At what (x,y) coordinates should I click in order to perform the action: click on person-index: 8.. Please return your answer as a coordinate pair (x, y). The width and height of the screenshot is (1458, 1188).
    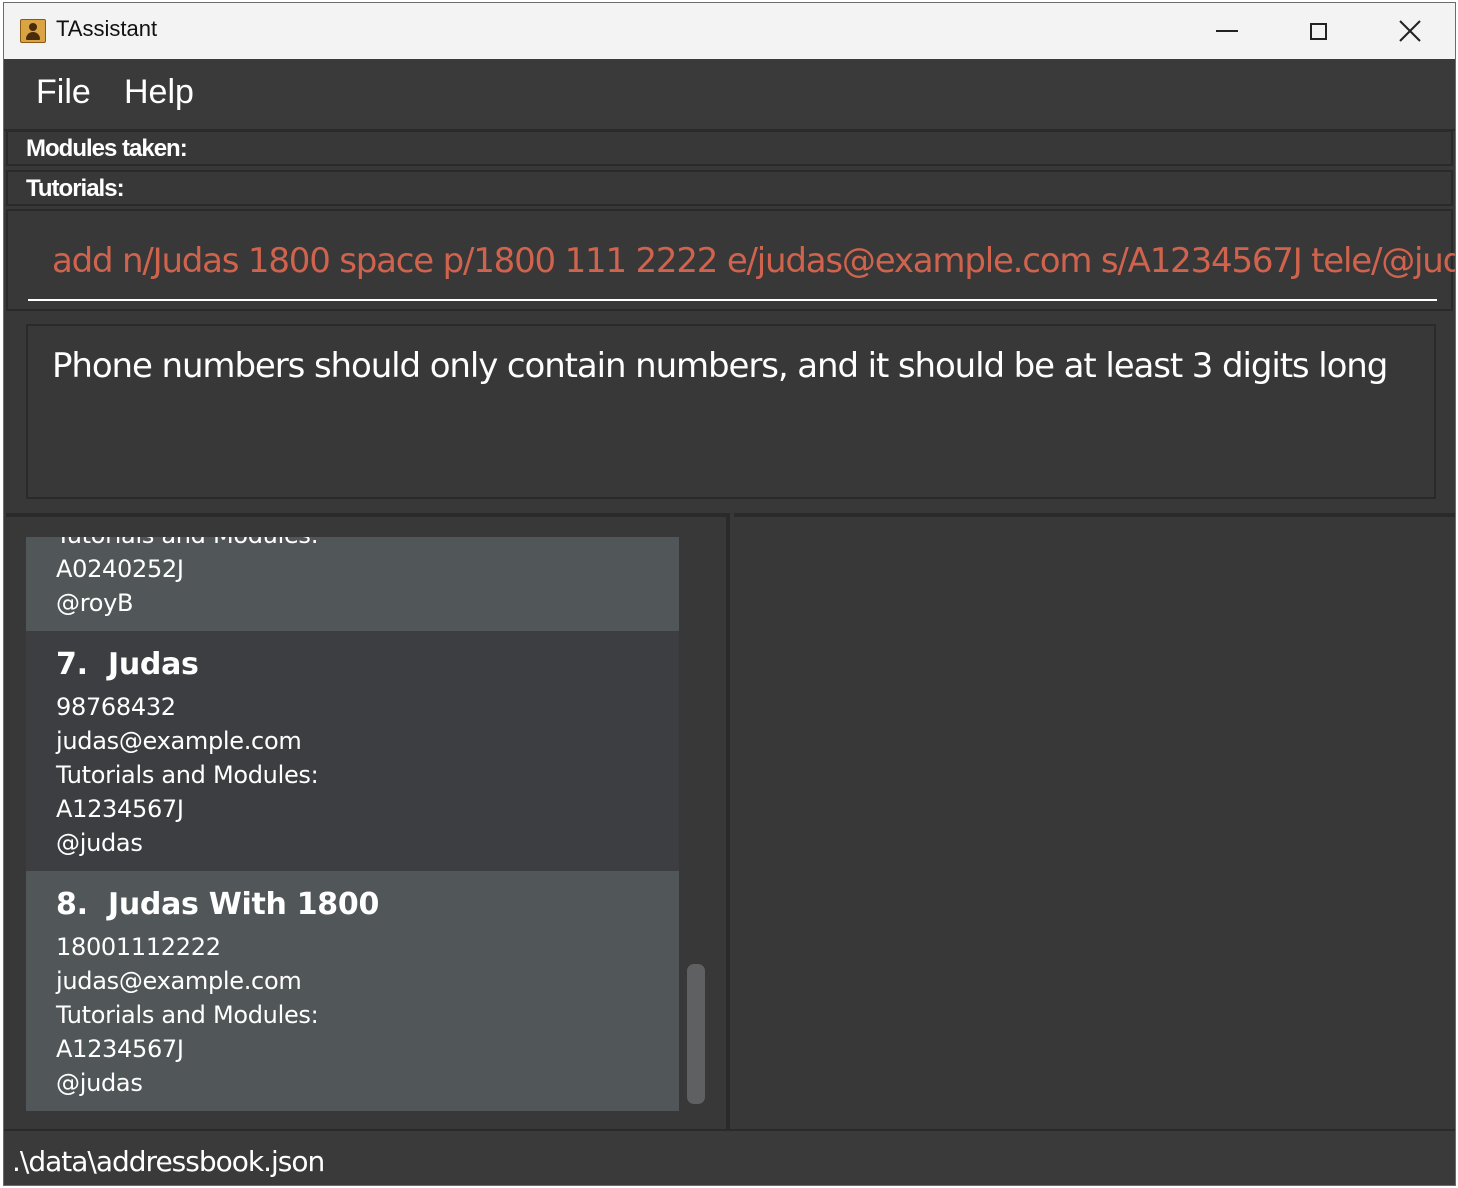
    Looking at the image, I should click on (72, 904).